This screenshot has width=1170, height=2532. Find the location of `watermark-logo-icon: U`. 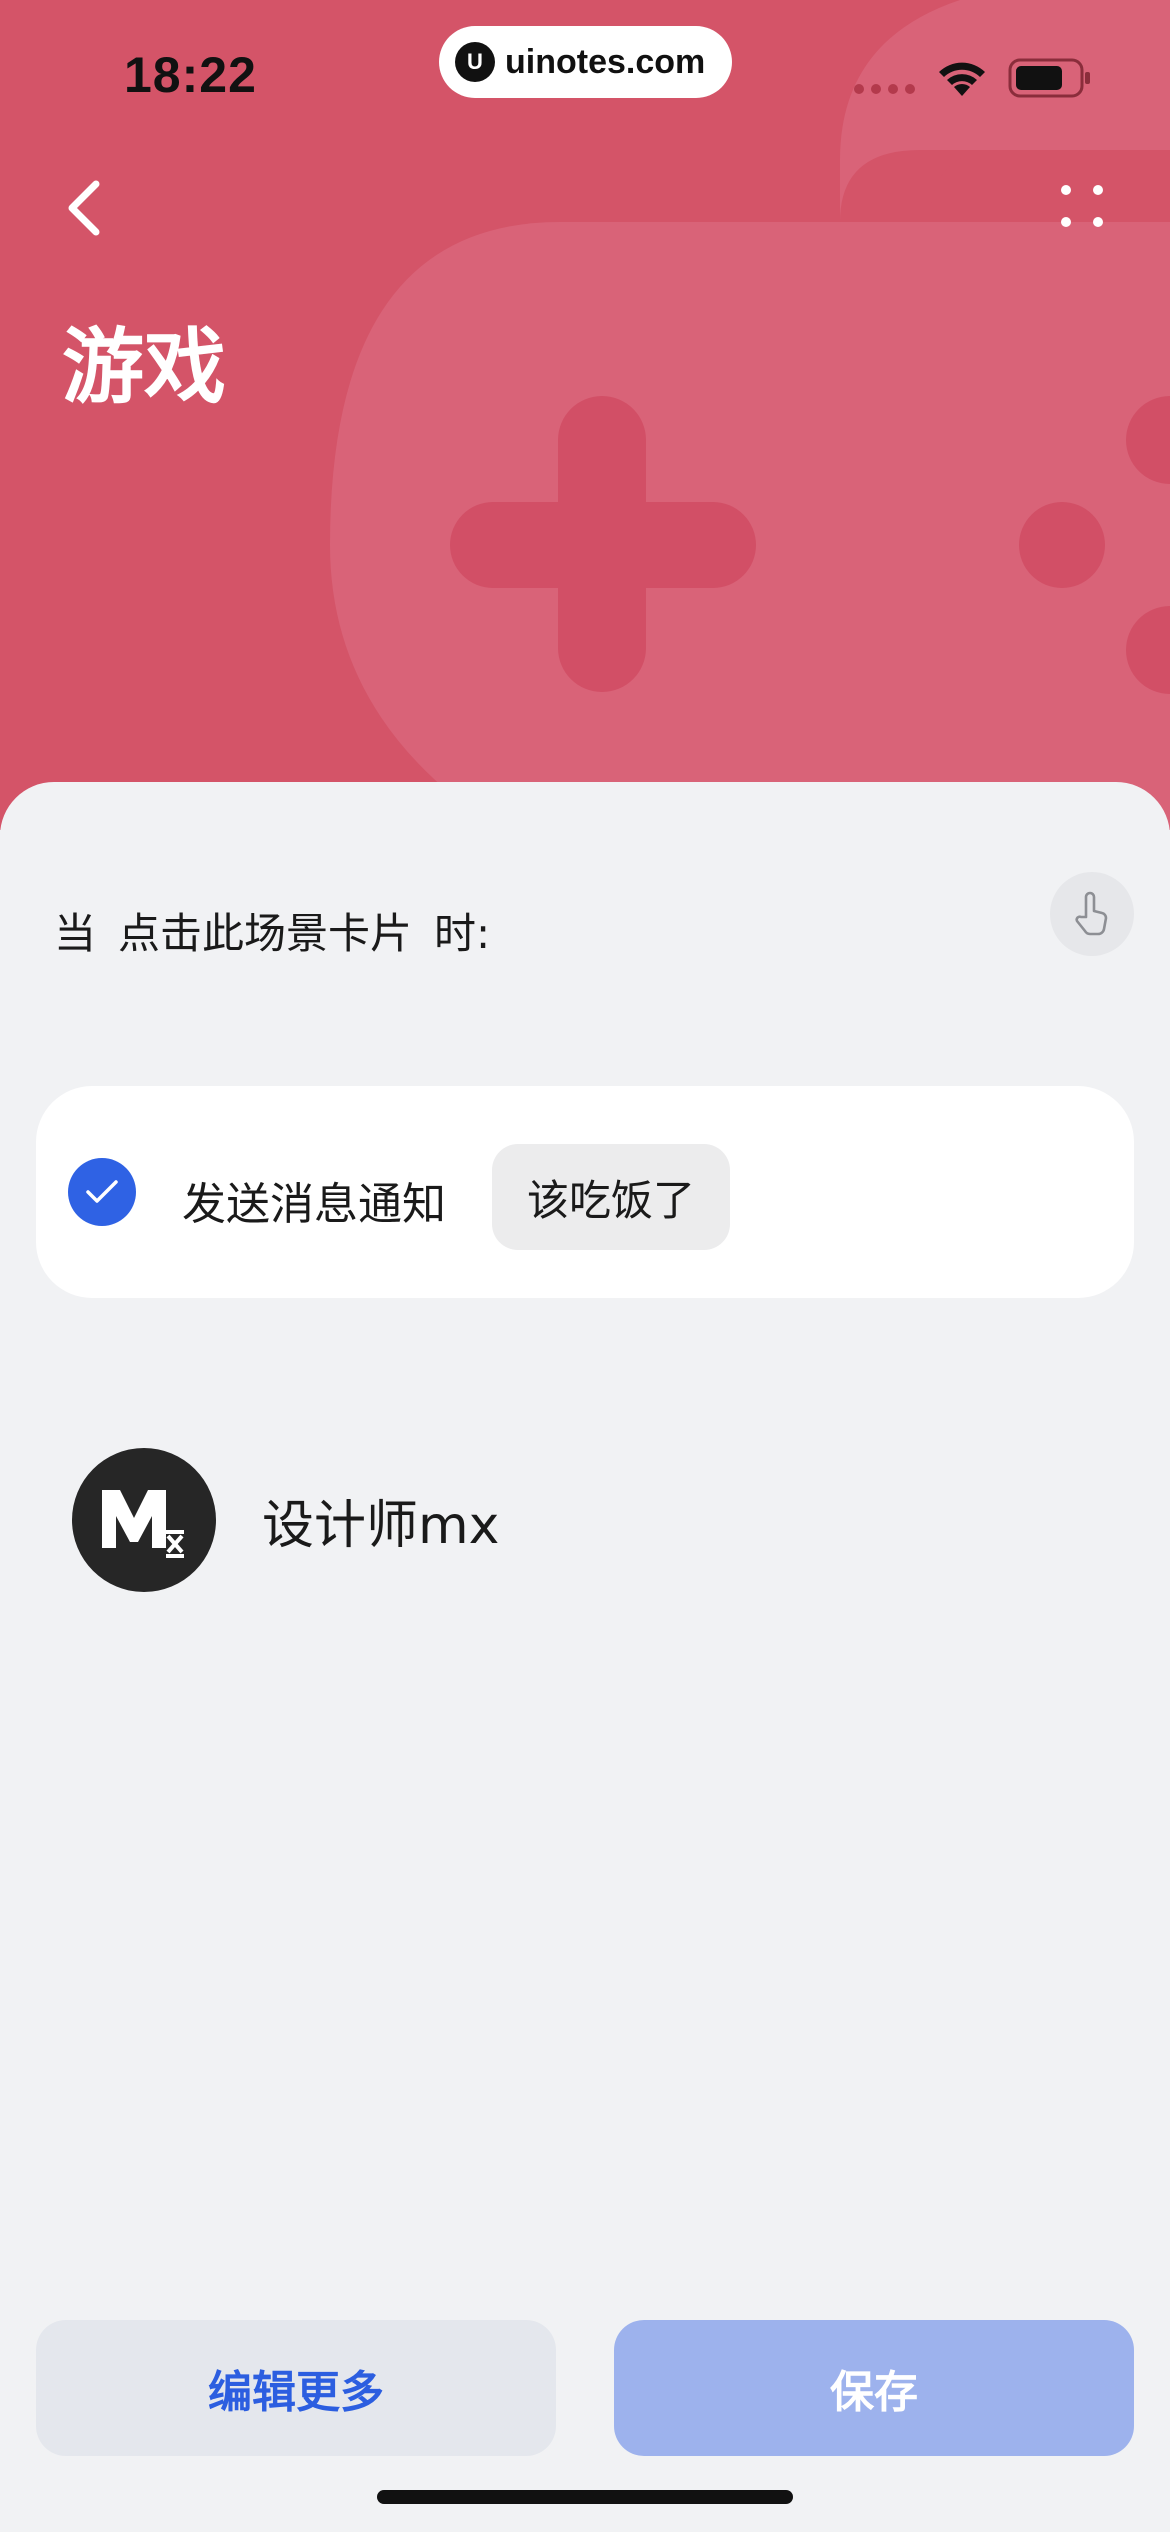

watermark-logo-icon: U is located at coordinates (475, 62).